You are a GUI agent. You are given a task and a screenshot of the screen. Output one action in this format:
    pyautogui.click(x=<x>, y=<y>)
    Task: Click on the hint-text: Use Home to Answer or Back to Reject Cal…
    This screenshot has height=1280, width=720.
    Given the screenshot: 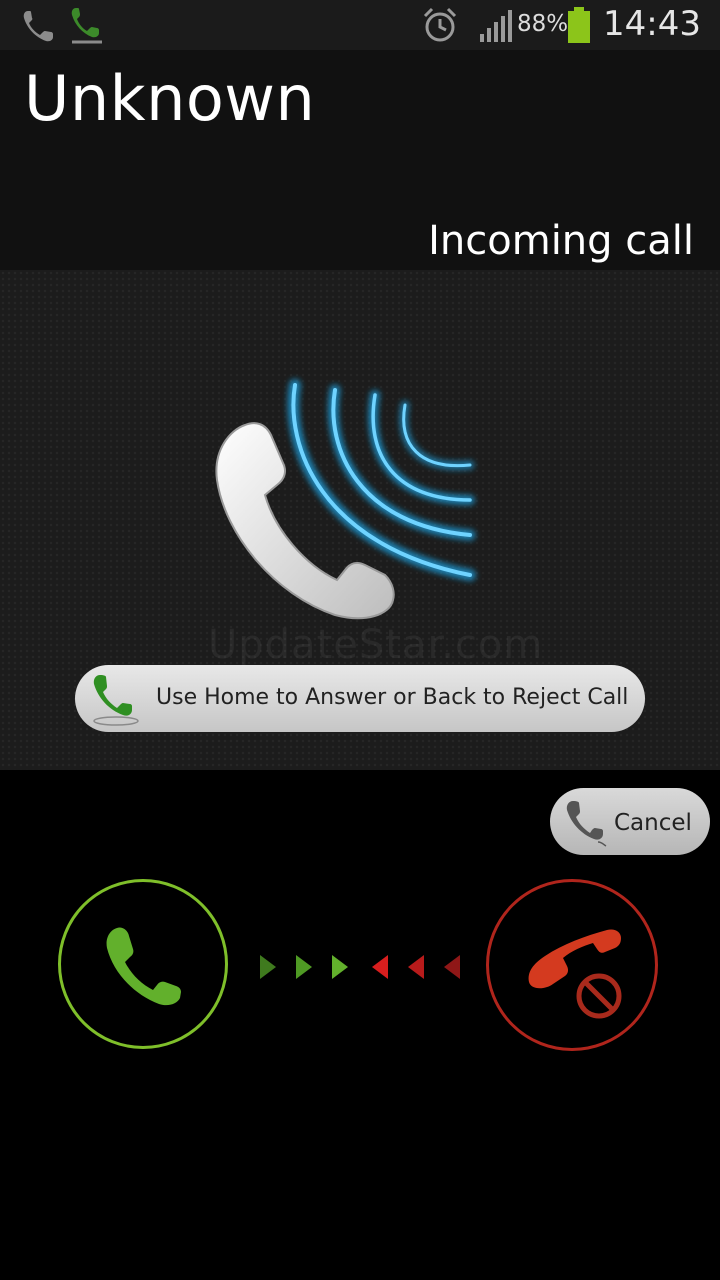 What is the action you would take?
    pyautogui.click(x=392, y=697)
    